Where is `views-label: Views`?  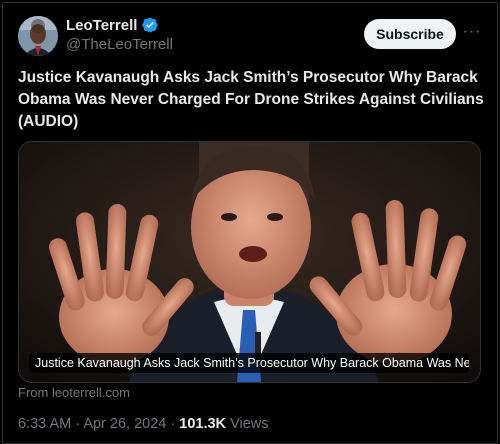 views-label: Views is located at coordinates (249, 424).